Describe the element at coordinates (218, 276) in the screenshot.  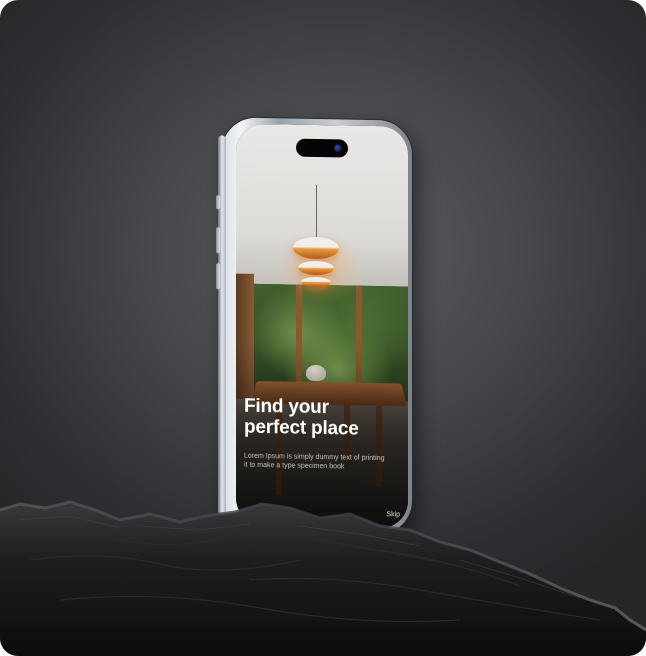
I see `volume-down-button` at that location.